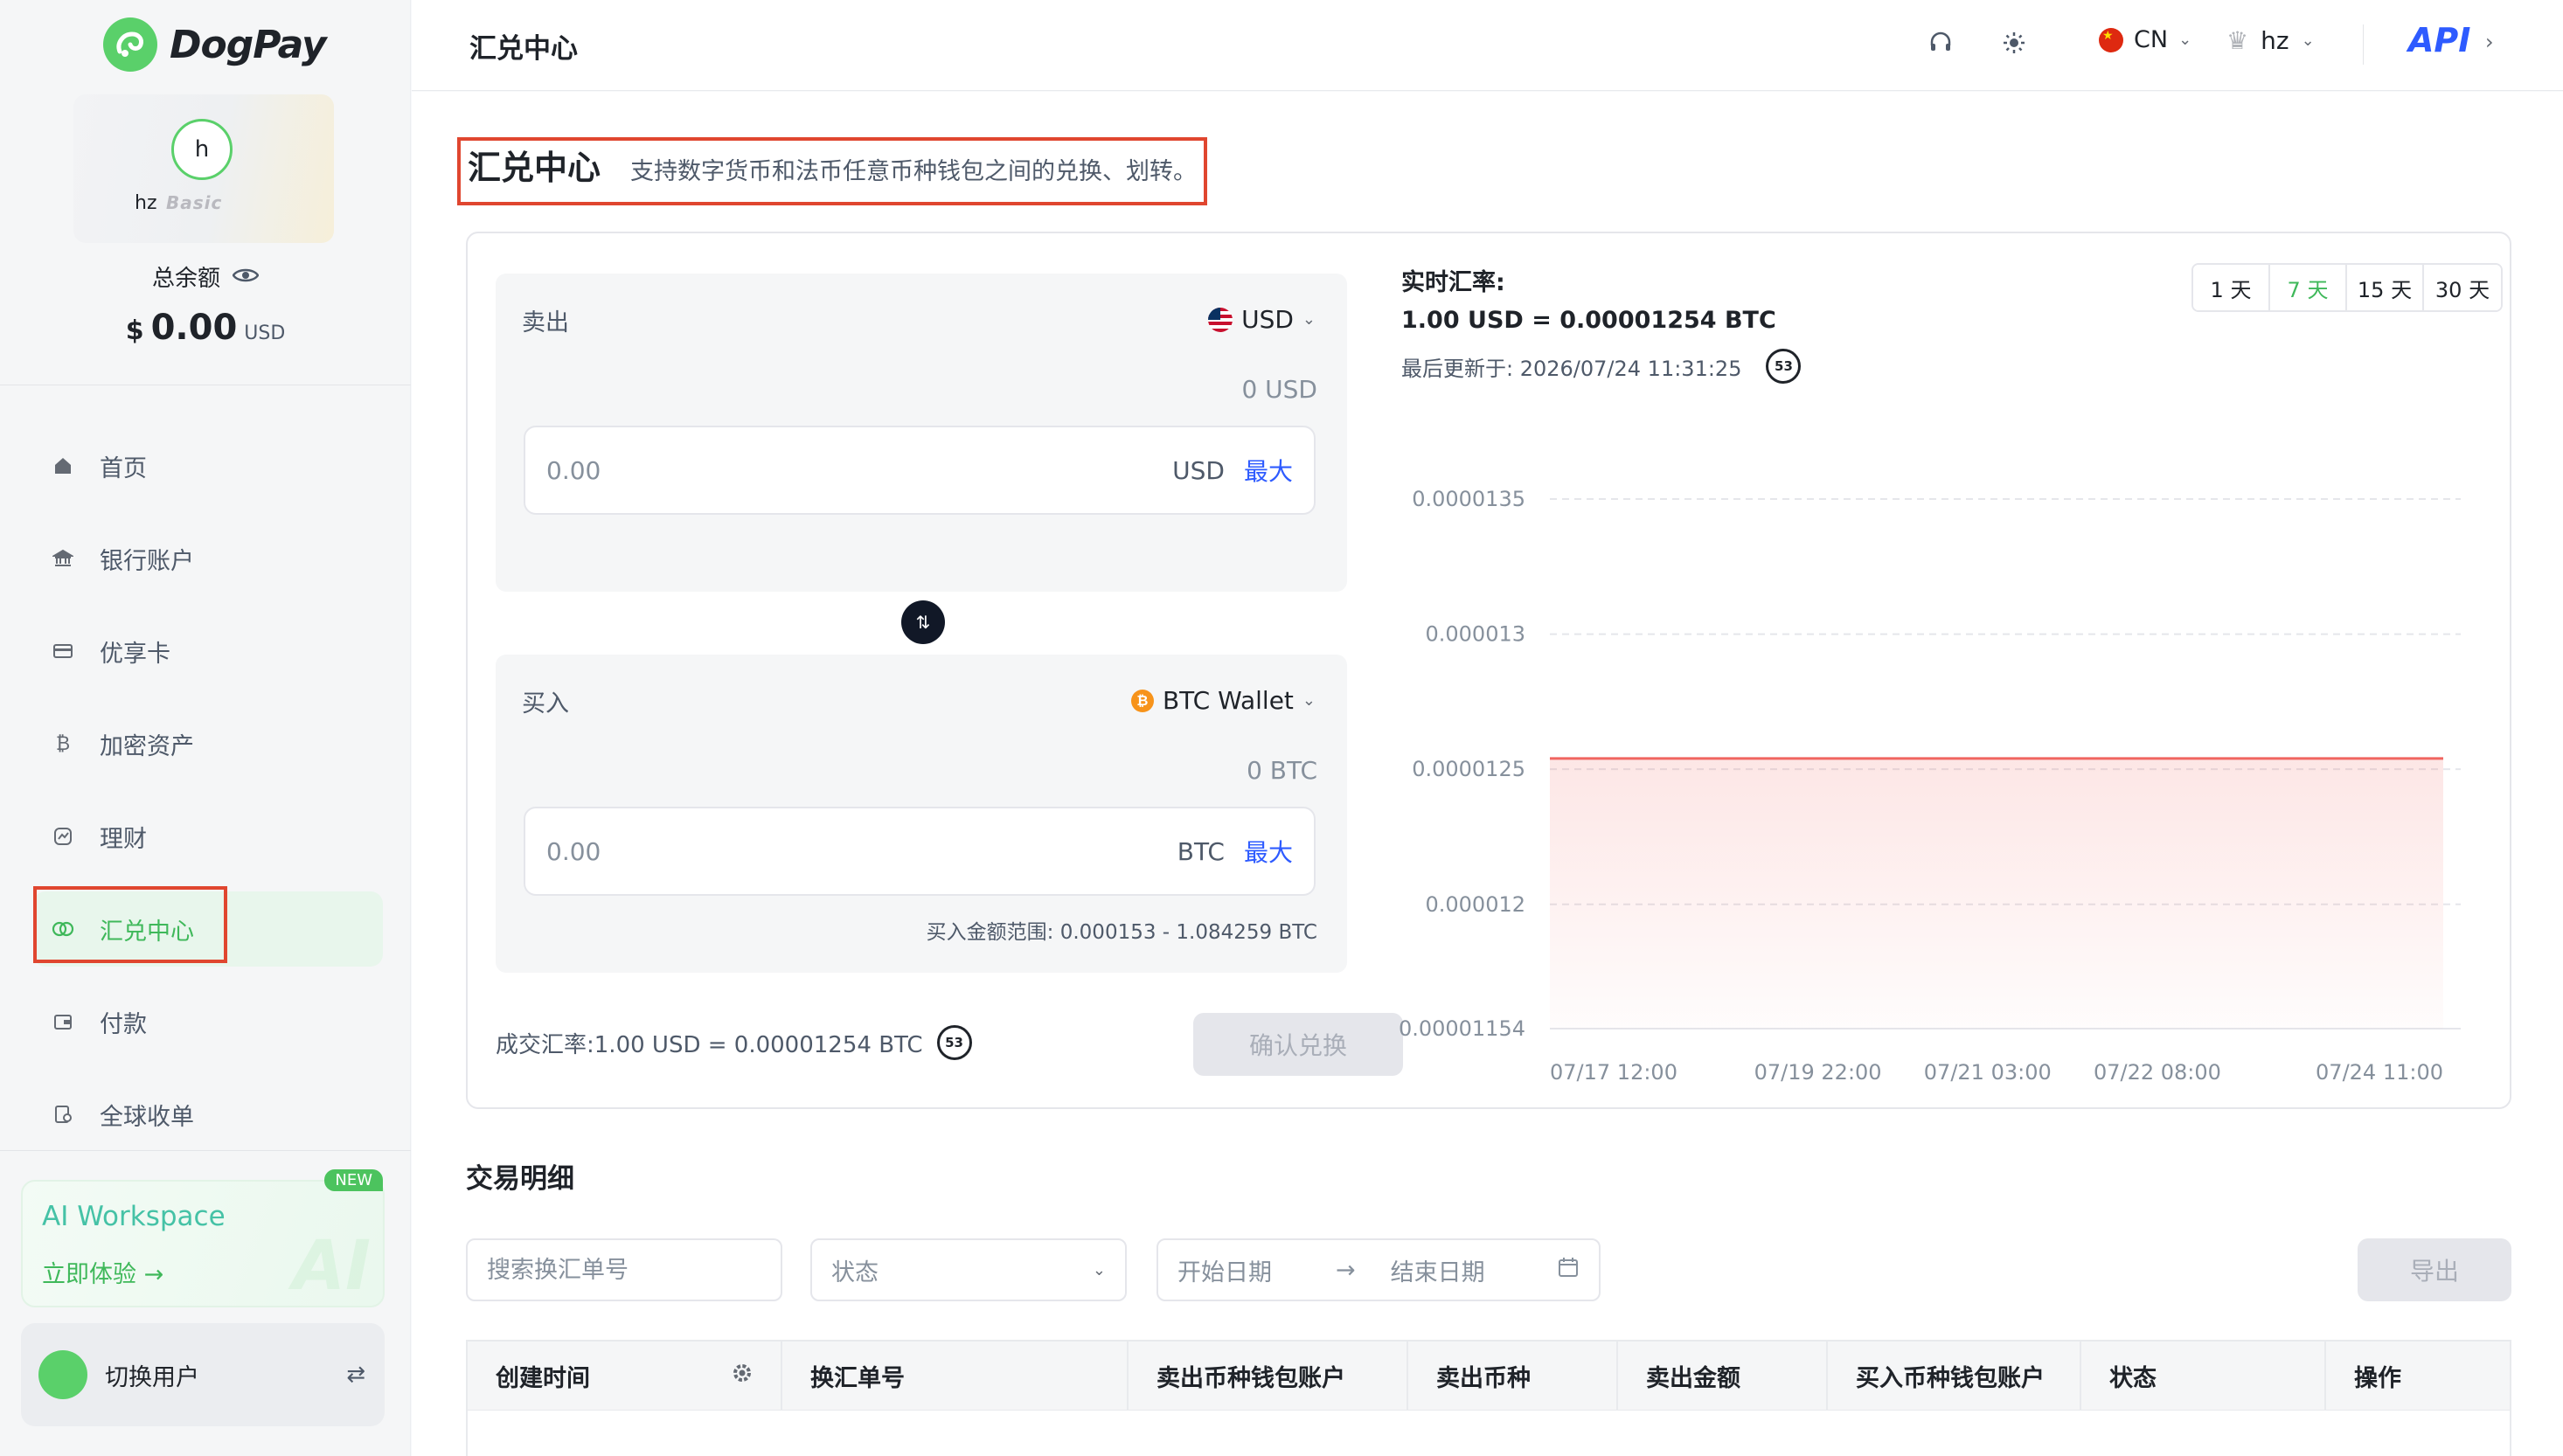 The width and height of the screenshot is (2563, 1456). Describe the element at coordinates (1571, 368) in the screenshot. I see `last-updated: 最后更新于: 2026/07/24 11:31:25` at that location.